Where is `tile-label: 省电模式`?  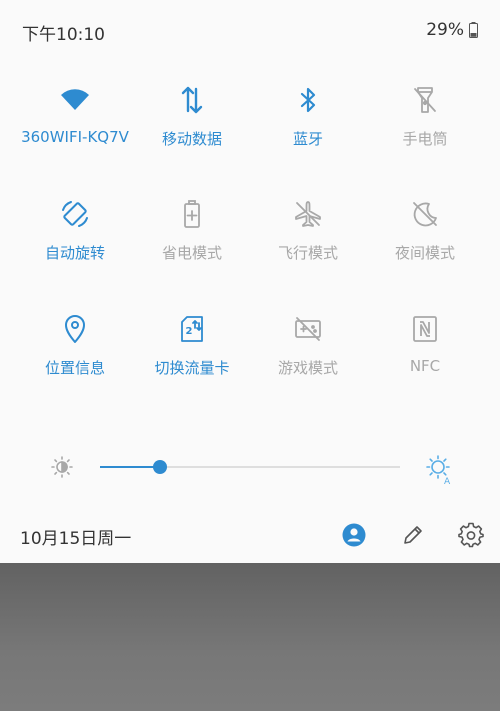 tile-label: 省电模式 is located at coordinates (191, 253).